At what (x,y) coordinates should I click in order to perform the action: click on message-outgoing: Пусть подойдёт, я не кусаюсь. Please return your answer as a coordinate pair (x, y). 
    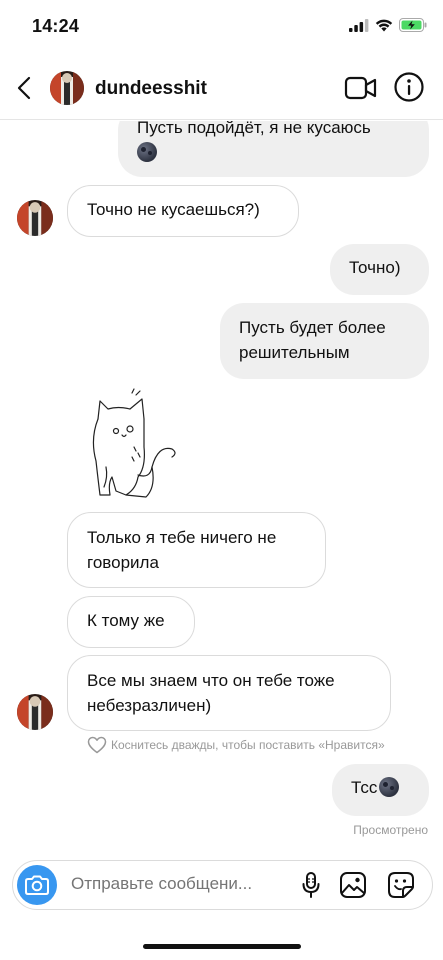
    Looking at the image, I should click on (273, 149).